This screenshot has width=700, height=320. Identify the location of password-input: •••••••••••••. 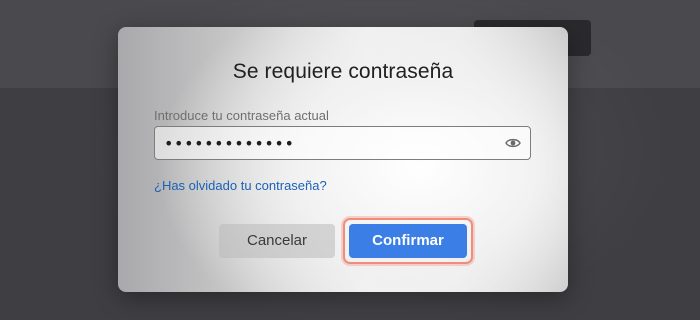
(342, 143).